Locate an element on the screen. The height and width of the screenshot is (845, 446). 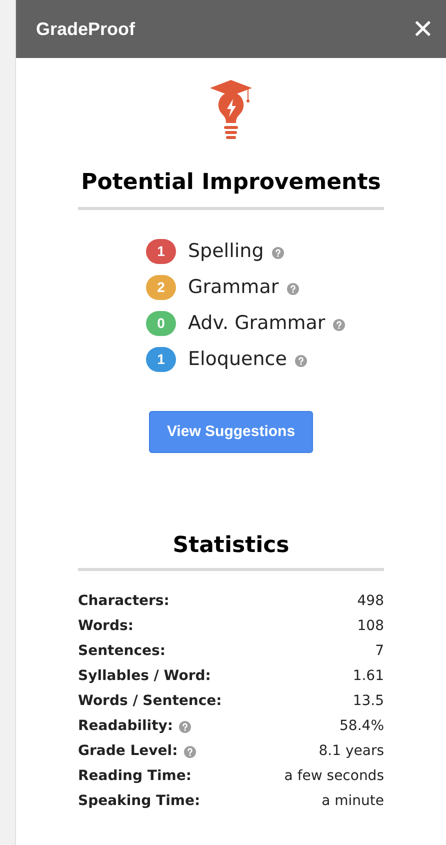
app-title: GradeProof is located at coordinates (86, 29).